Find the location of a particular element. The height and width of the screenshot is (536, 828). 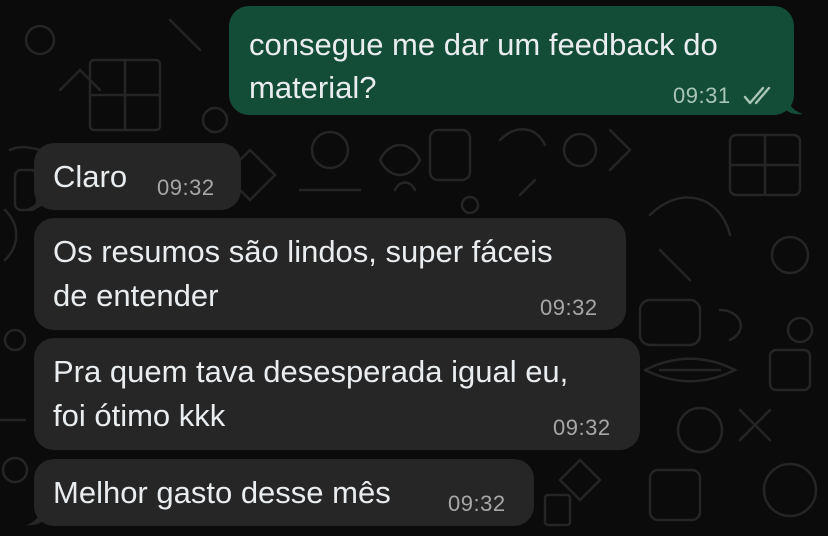

double-check-icon is located at coordinates (757, 95).